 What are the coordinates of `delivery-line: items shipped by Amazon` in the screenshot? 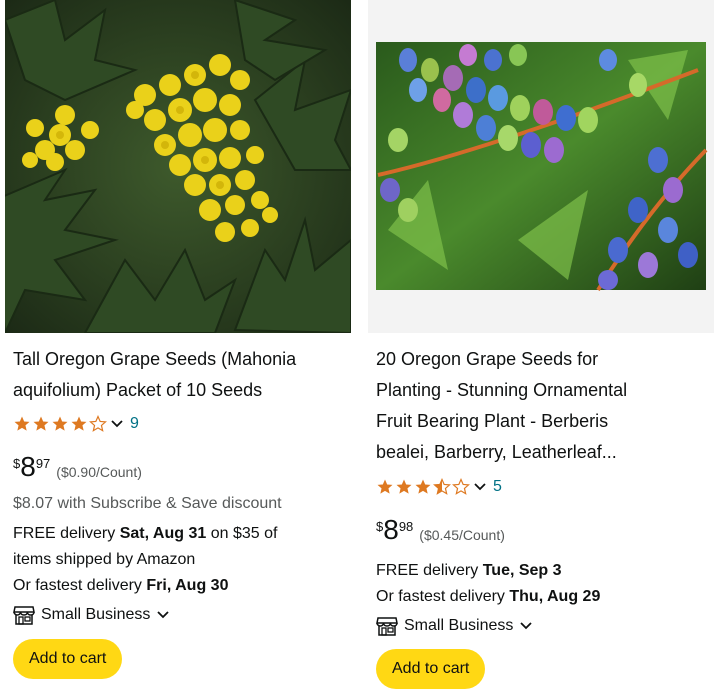 It's located at (104, 560).